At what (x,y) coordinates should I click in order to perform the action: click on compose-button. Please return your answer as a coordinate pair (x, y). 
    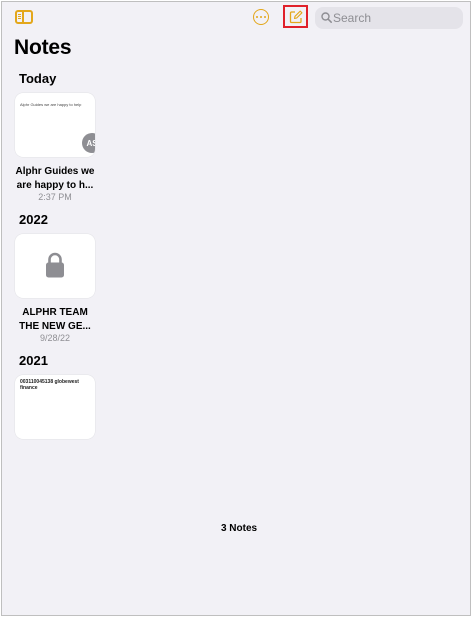
    Looking at the image, I should click on (295, 16).